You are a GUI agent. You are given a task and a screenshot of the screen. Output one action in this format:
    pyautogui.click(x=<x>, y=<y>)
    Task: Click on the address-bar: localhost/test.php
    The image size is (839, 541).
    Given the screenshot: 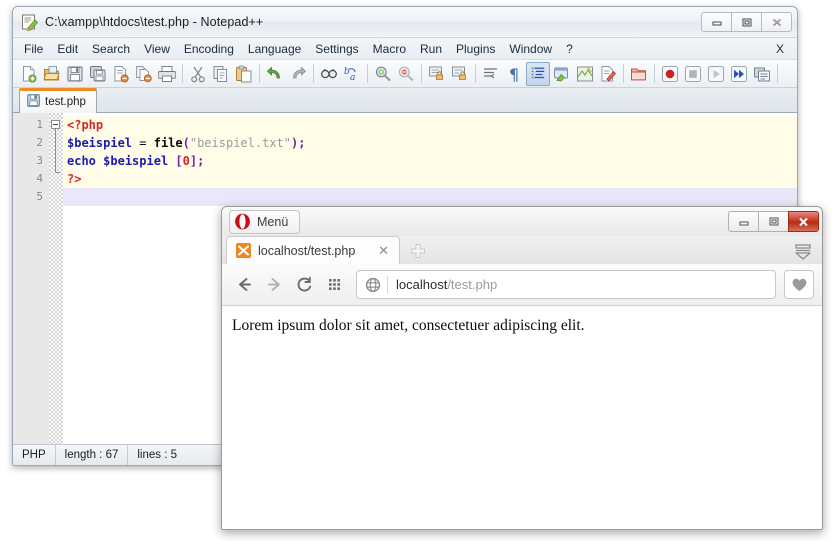 What is the action you would take?
    pyautogui.click(x=566, y=284)
    